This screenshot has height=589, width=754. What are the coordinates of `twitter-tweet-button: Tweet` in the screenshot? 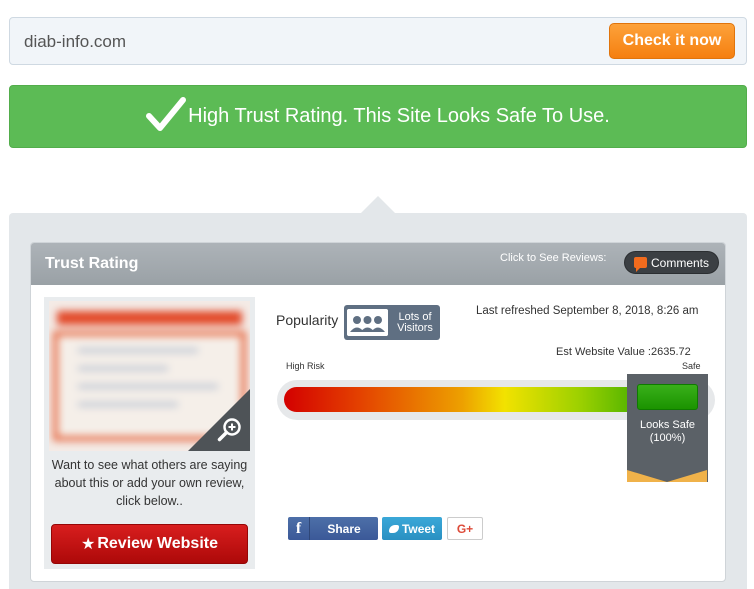 It's located at (412, 528).